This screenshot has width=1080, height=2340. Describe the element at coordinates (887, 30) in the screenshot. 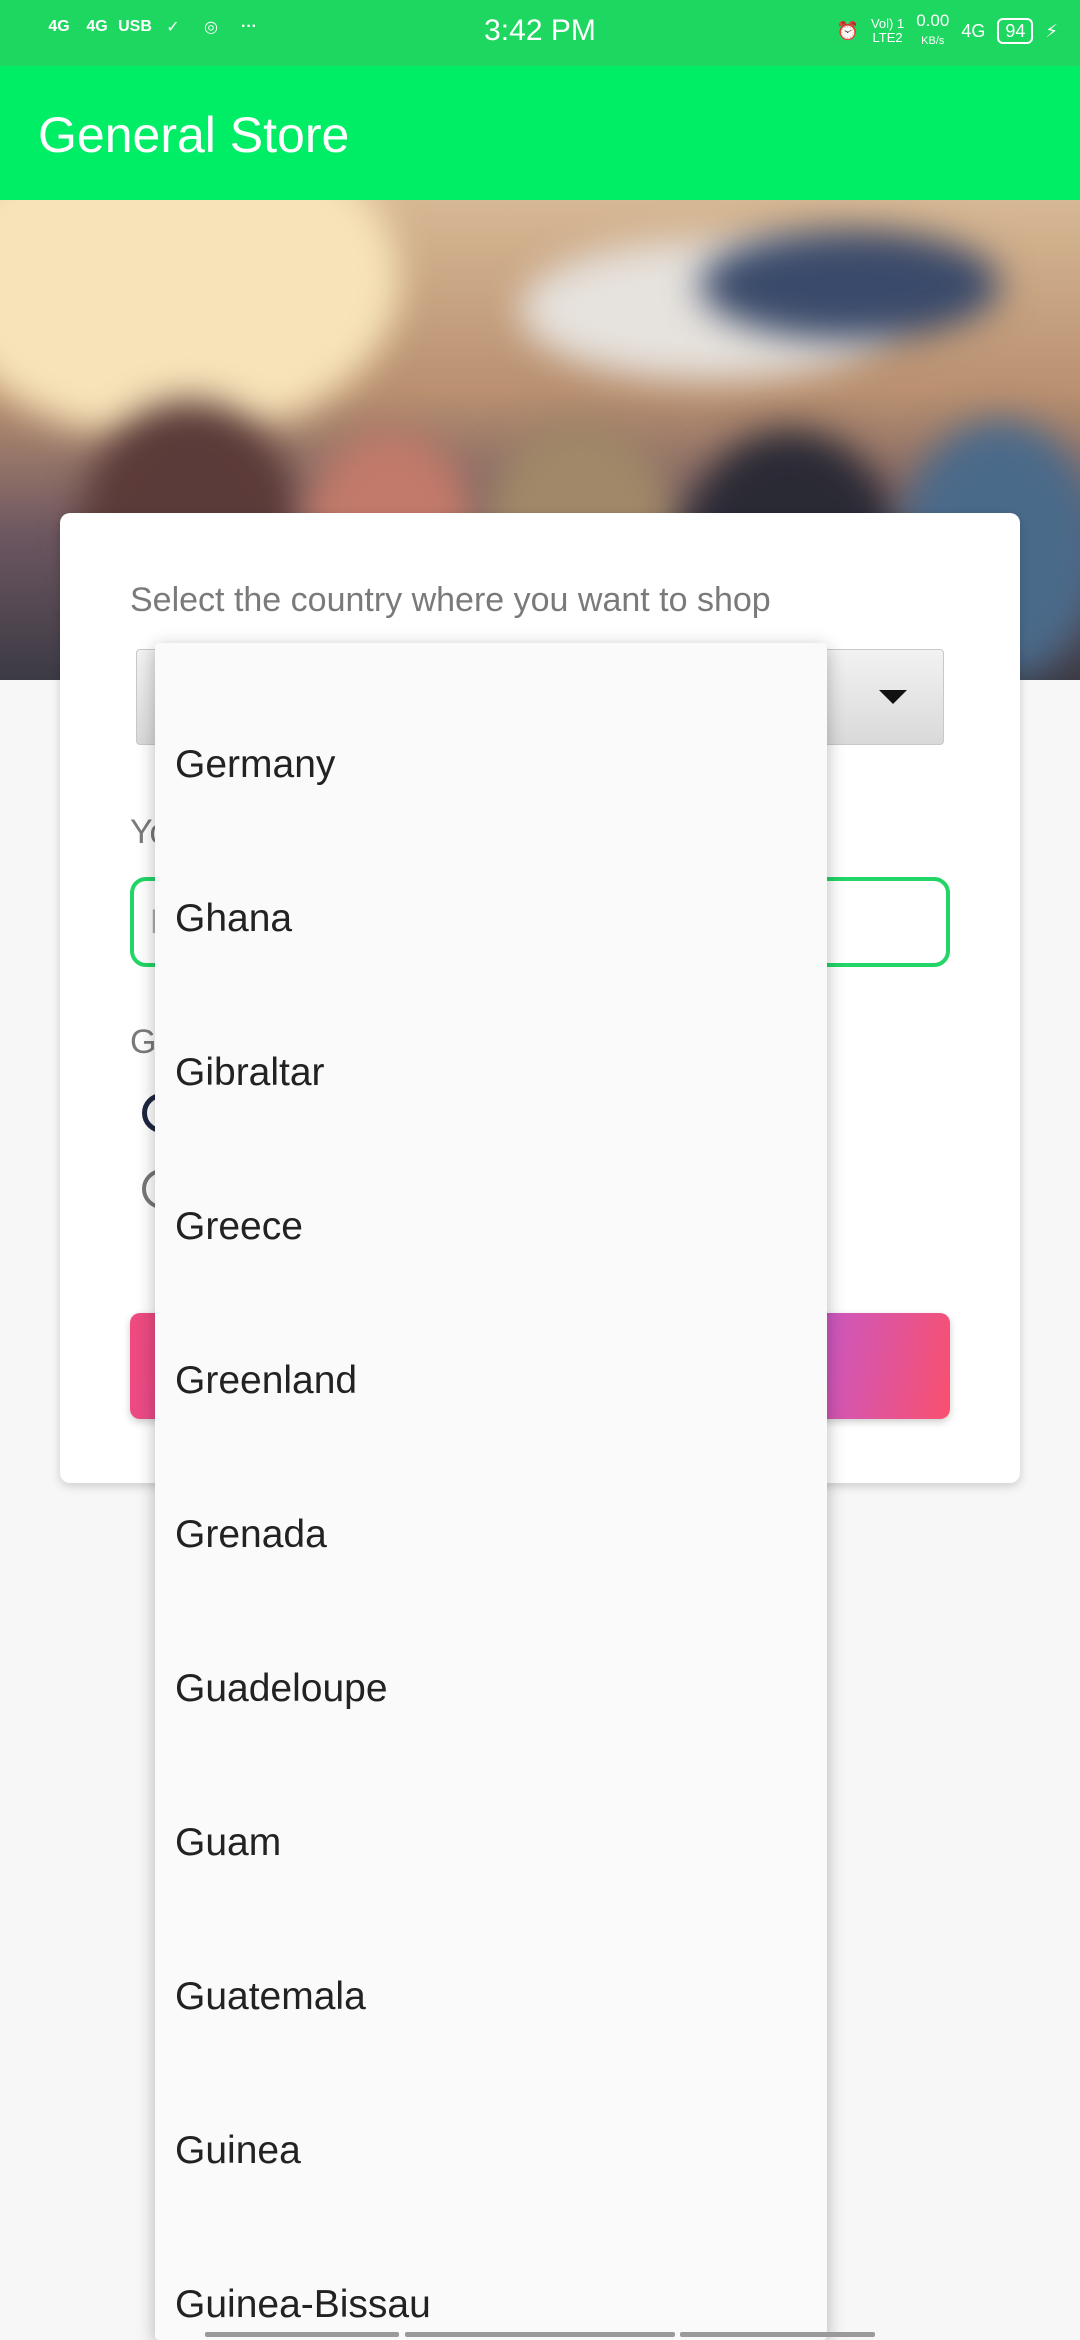

I see `volte-label: Vol) 1 LTE2` at that location.